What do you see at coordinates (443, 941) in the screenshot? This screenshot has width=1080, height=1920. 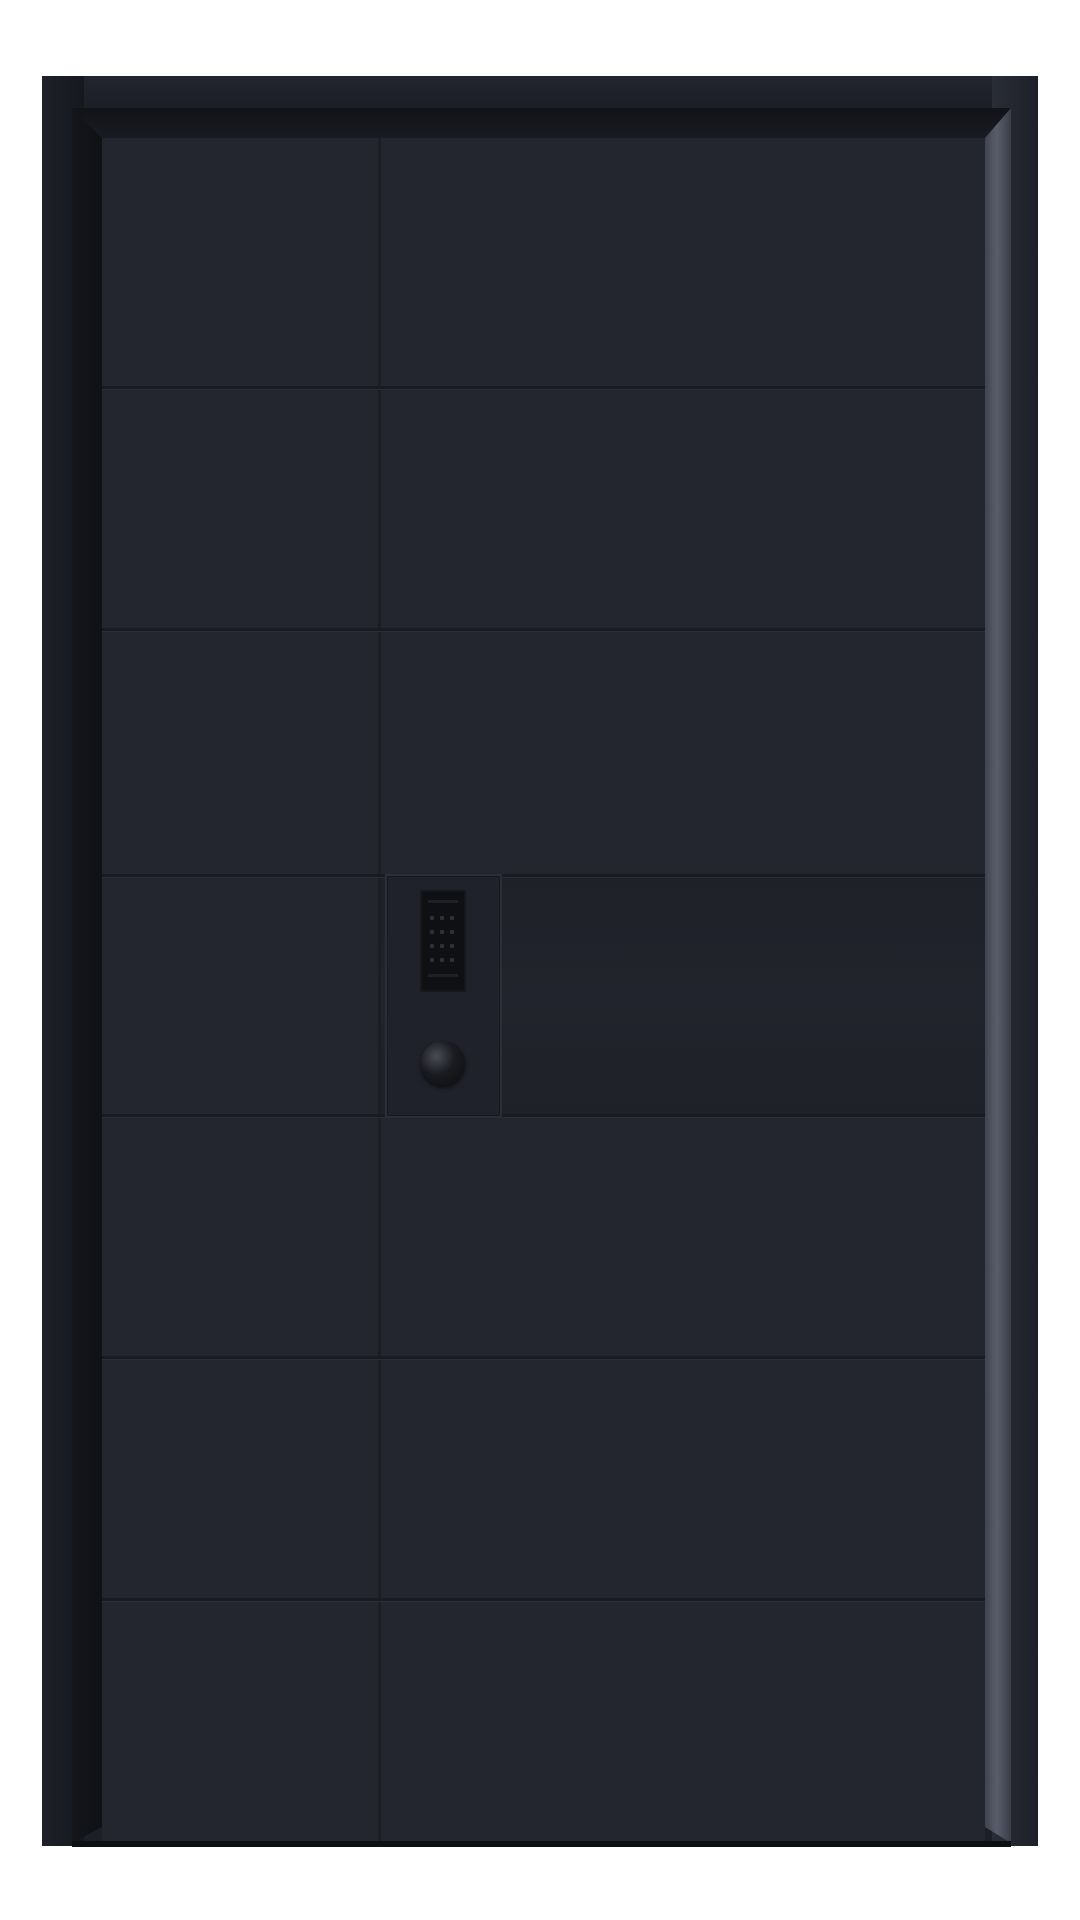 I see `keypad-icon` at bounding box center [443, 941].